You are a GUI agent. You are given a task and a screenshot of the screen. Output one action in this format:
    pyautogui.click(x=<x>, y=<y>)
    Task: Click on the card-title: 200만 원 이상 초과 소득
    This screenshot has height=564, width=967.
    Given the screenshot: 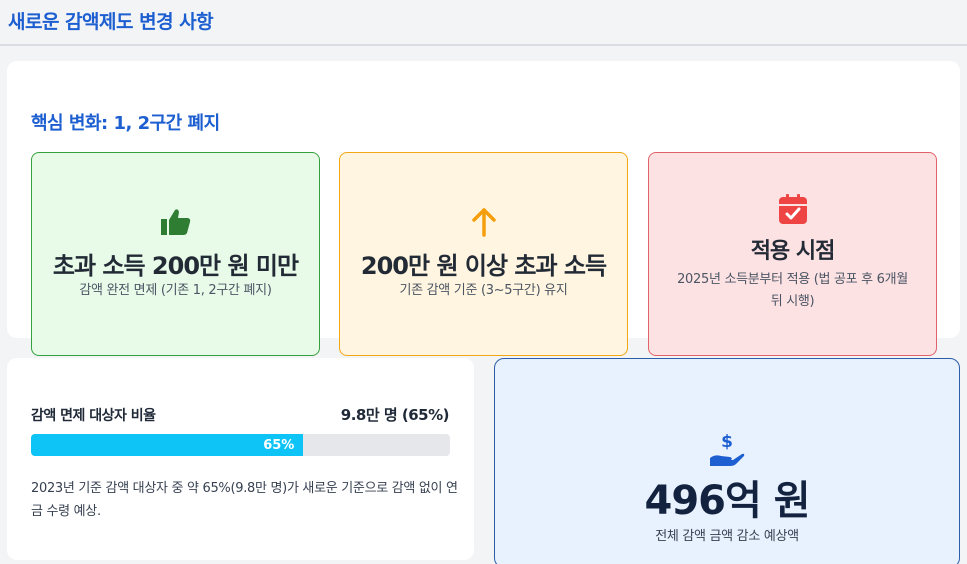 What is the action you would take?
    pyautogui.click(x=483, y=266)
    